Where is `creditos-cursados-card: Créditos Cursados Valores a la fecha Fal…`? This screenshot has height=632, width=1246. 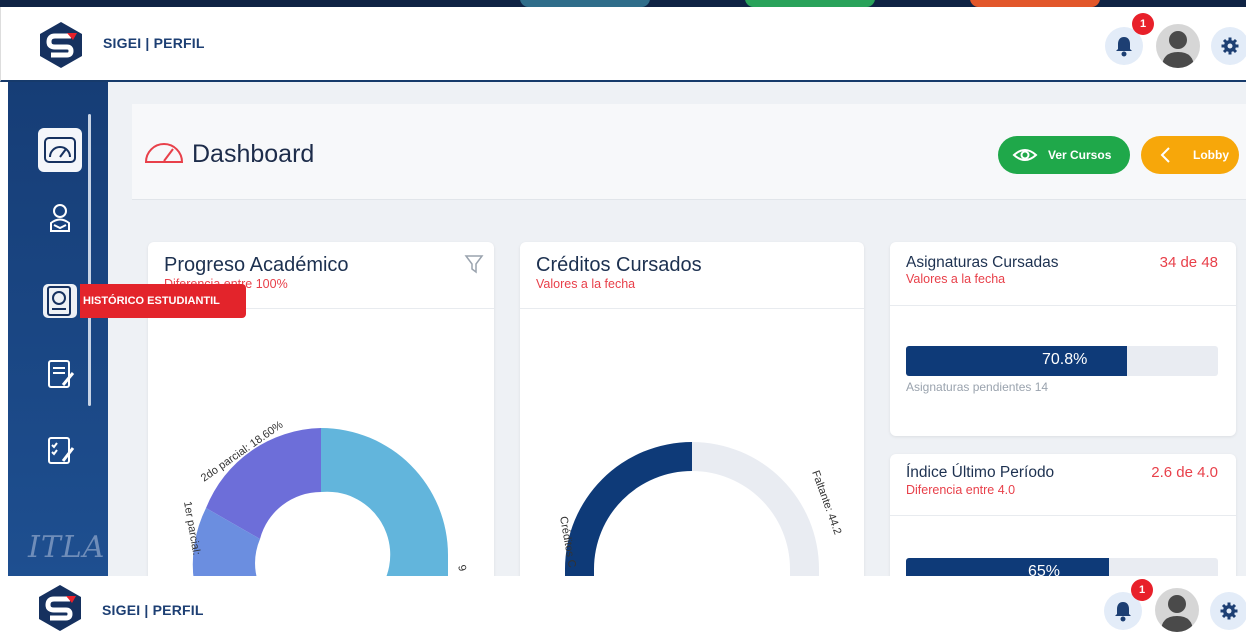 creditos-cursados-card: Créditos Cursados Valores a la fecha Fal… is located at coordinates (692, 412).